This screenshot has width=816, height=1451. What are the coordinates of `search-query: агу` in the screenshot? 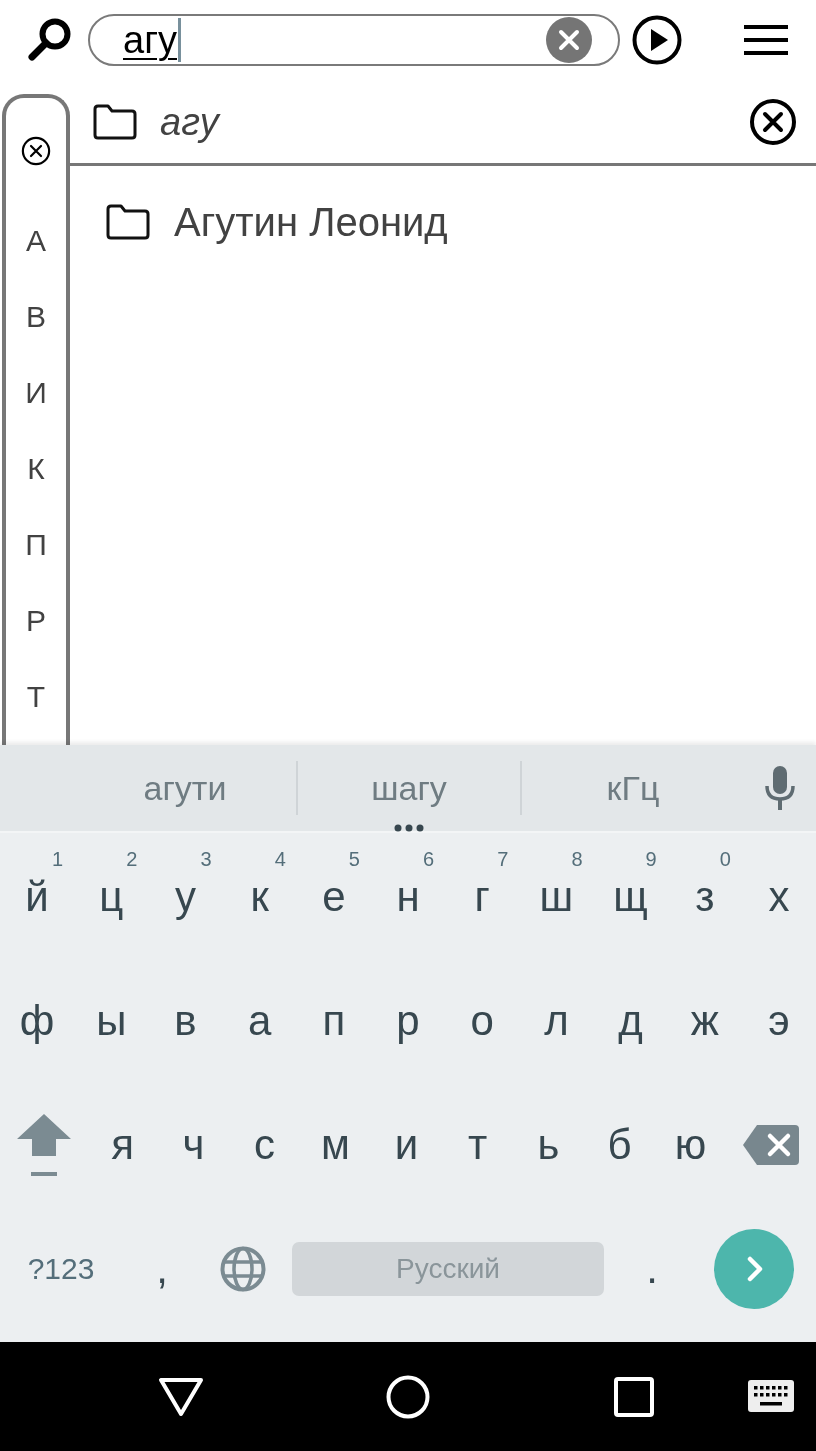 It's located at (150, 40).